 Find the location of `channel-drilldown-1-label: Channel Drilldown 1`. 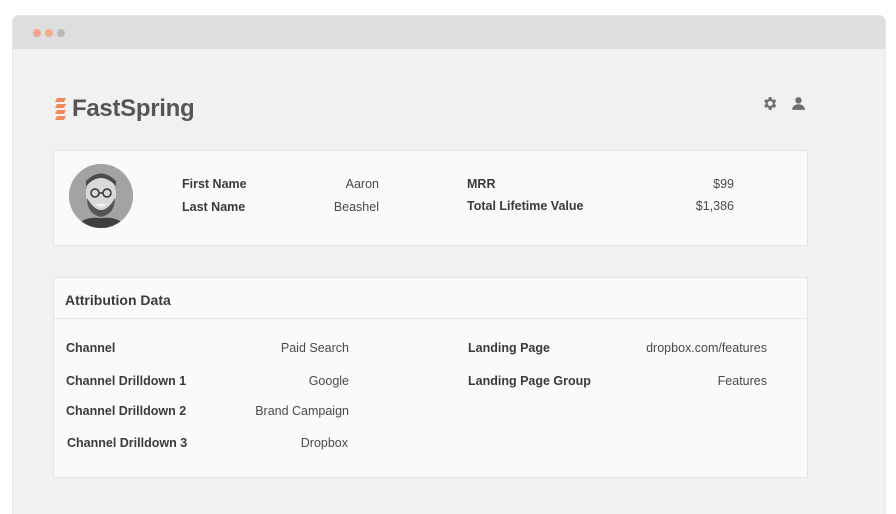

channel-drilldown-1-label: Channel Drilldown 1 is located at coordinates (126, 381).